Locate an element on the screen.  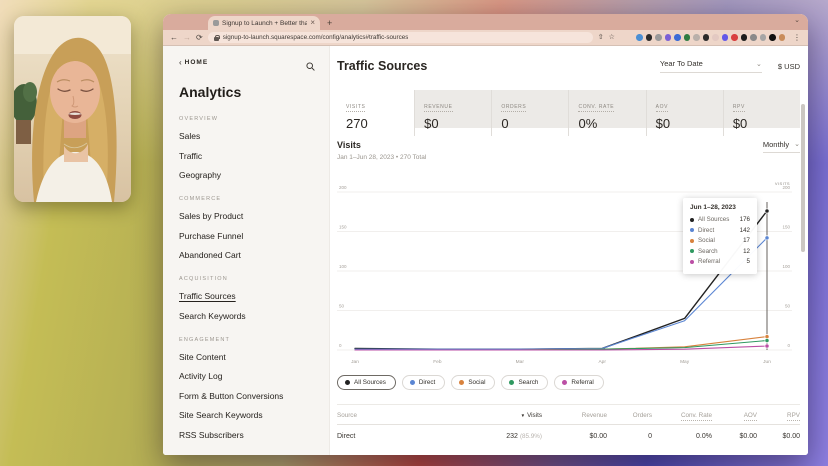
tooltip-series-name: All Sources is located at coordinates (714, 219).